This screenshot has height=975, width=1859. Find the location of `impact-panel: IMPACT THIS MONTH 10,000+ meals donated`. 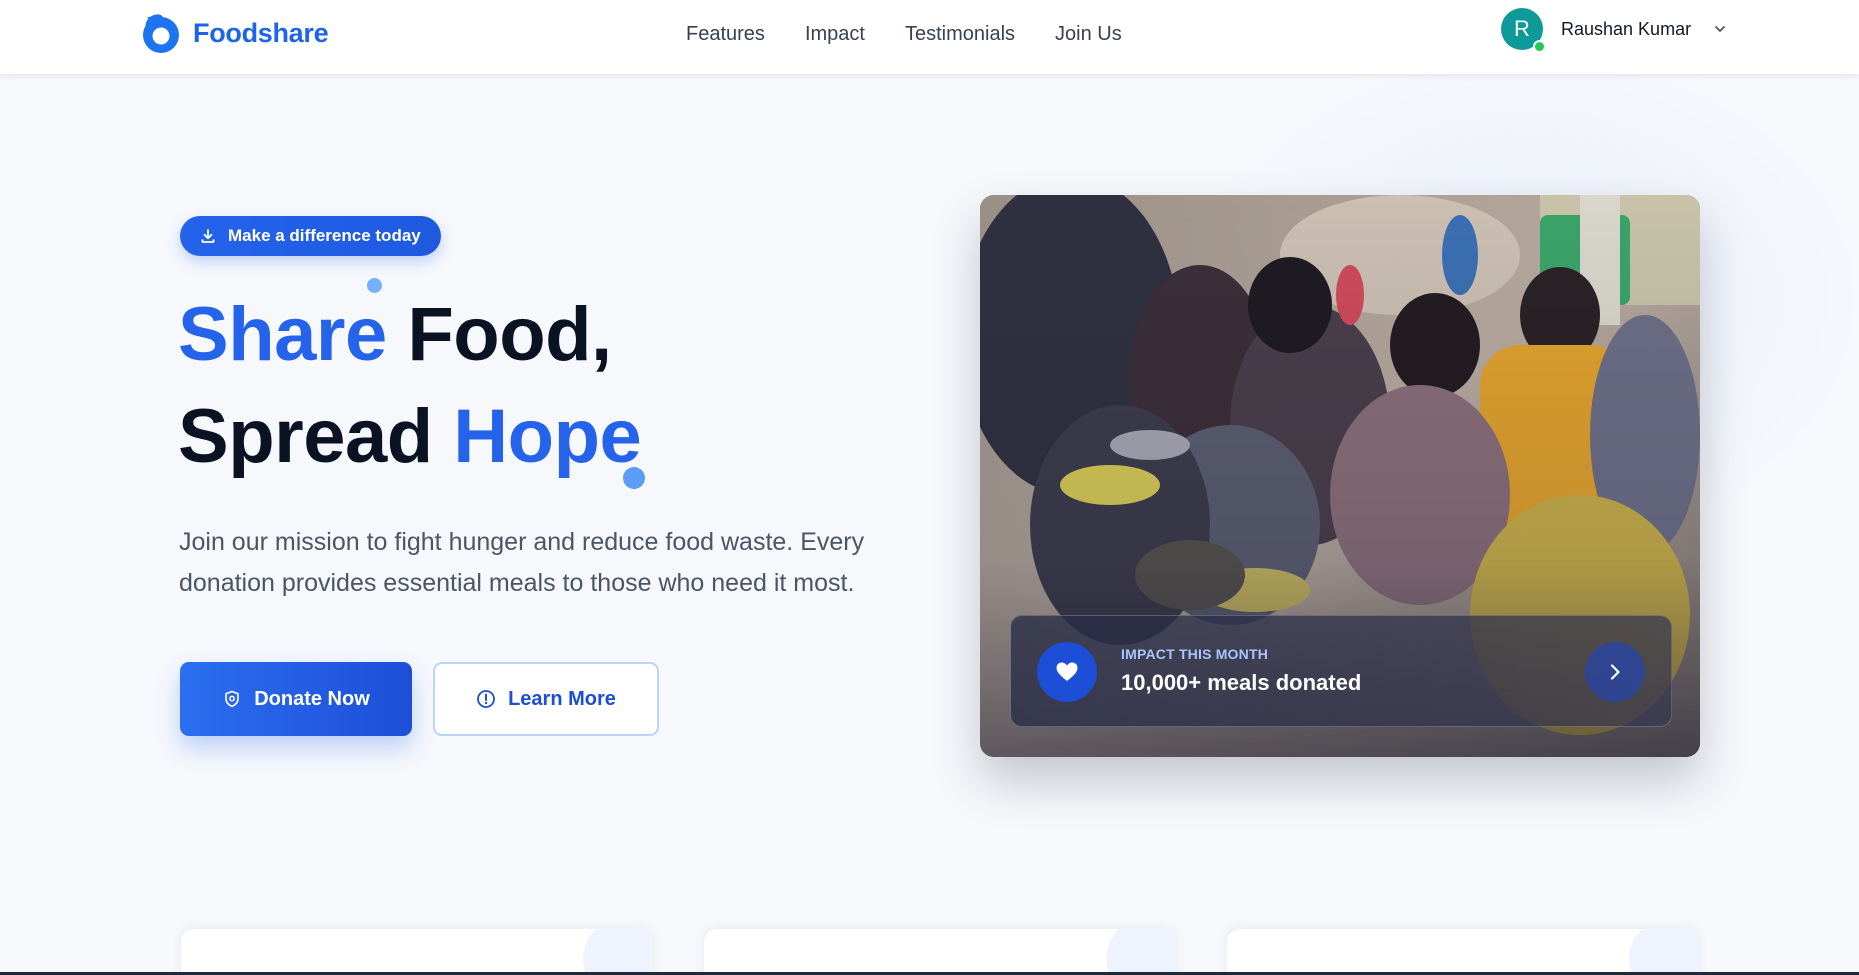

impact-panel: IMPACT THIS MONTH 10,000+ meals donated is located at coordinates (1341, 671).